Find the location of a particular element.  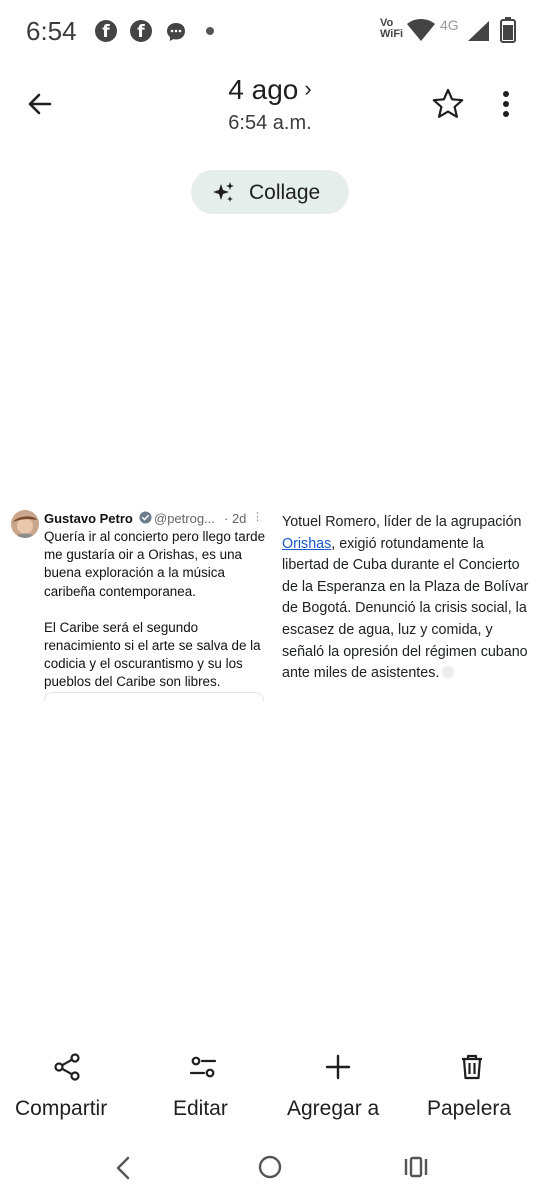

article-link: Orishas is located at coordinates (307, 543).